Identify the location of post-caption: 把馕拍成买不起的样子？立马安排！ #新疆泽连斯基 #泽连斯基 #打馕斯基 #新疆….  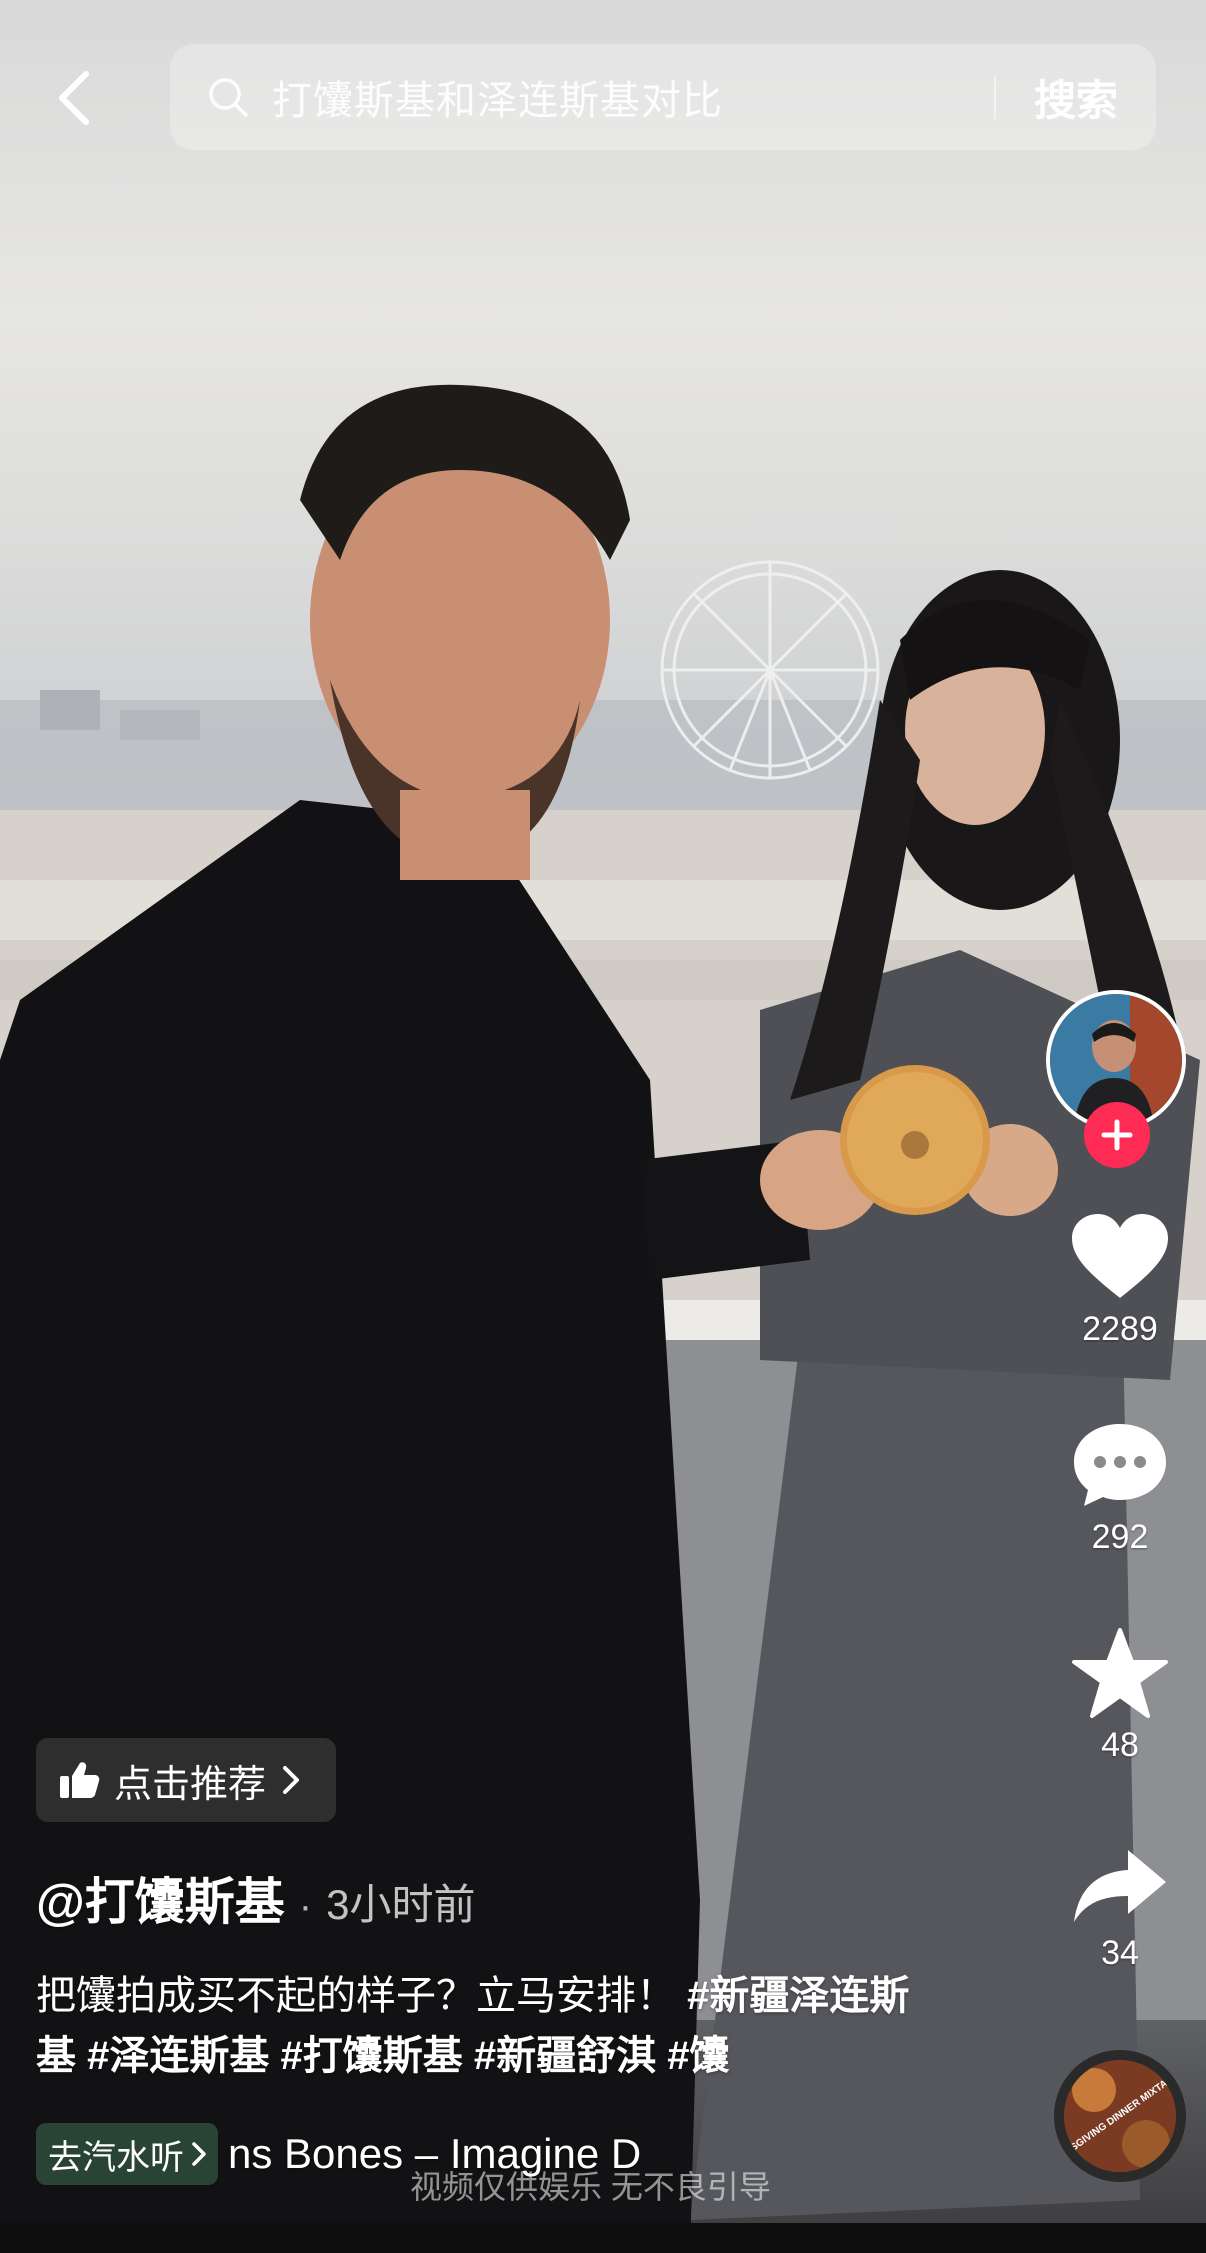
(486, 2026).